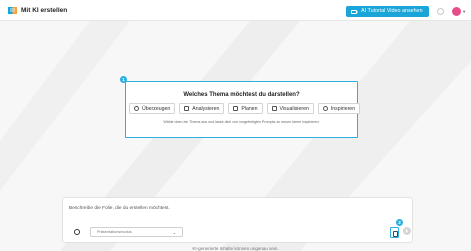  What do you see at coordinates (343, 108) in the screenshot?
I see `option-label: Inspirieren` at bounding box center [343, 108].